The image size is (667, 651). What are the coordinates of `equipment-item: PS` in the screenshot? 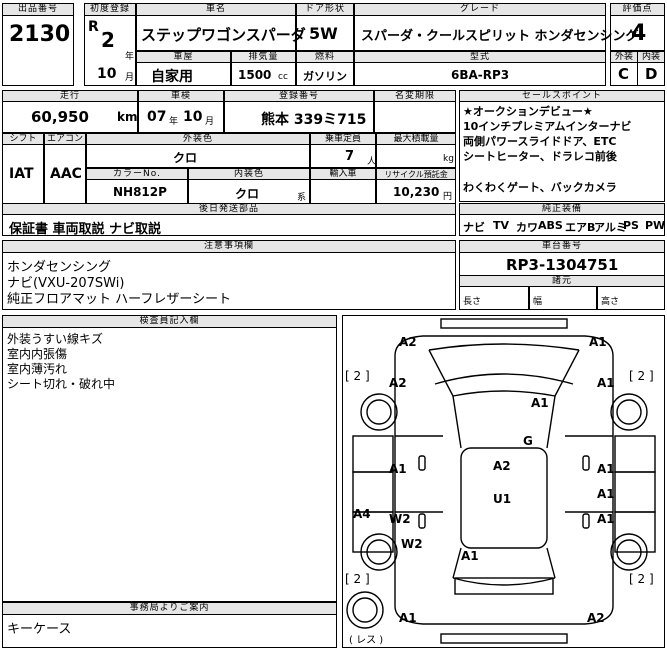 It's located at (631, 225).